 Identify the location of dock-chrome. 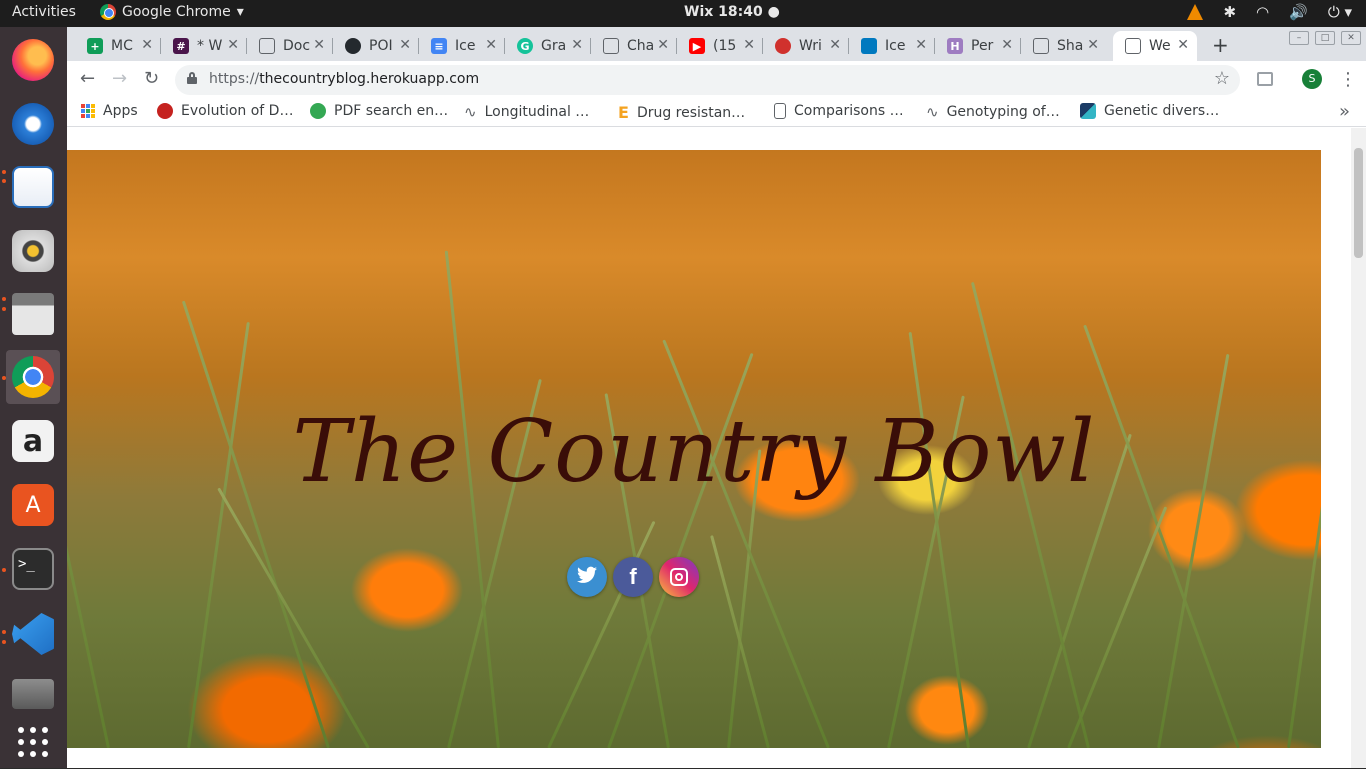
(33, 377).